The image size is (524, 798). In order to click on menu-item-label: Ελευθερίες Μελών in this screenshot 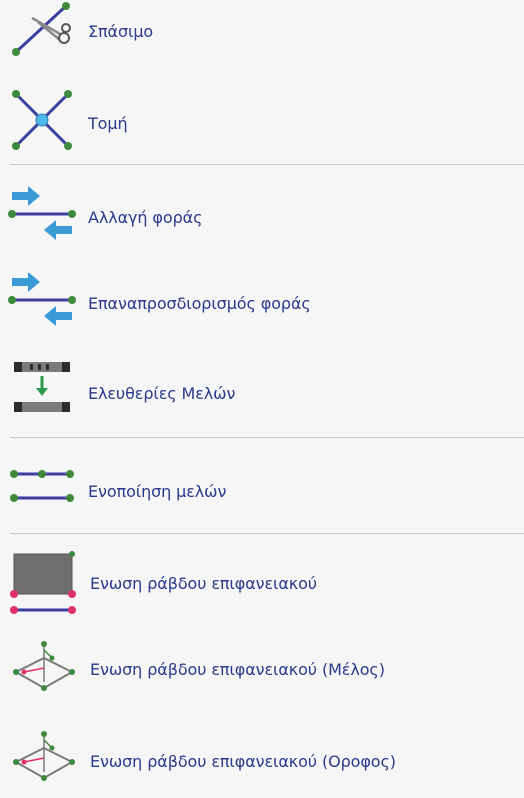, I will do `click(162, 393)`.